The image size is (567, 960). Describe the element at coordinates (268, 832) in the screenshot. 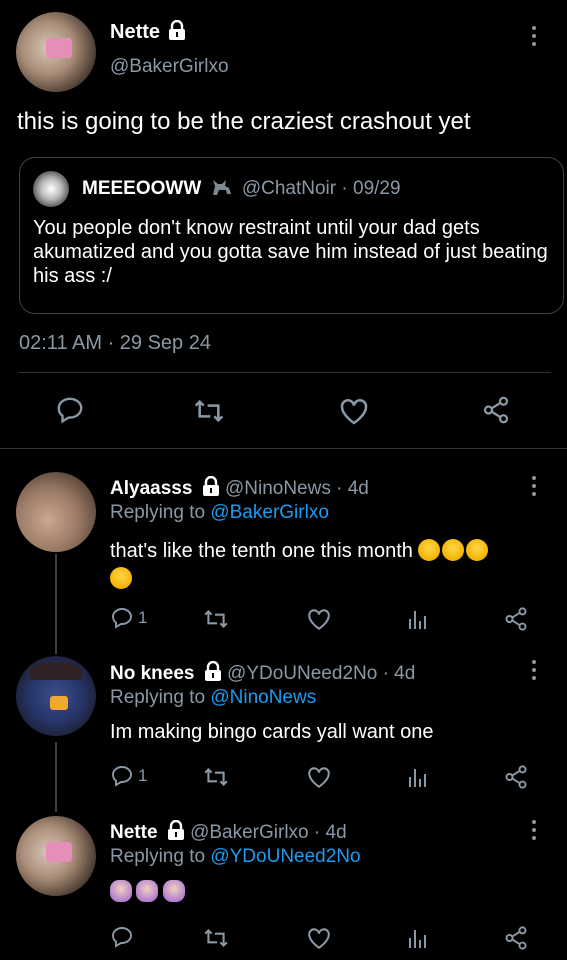

I see `author-handle: @BakerGirlxo · 4d` at that location.